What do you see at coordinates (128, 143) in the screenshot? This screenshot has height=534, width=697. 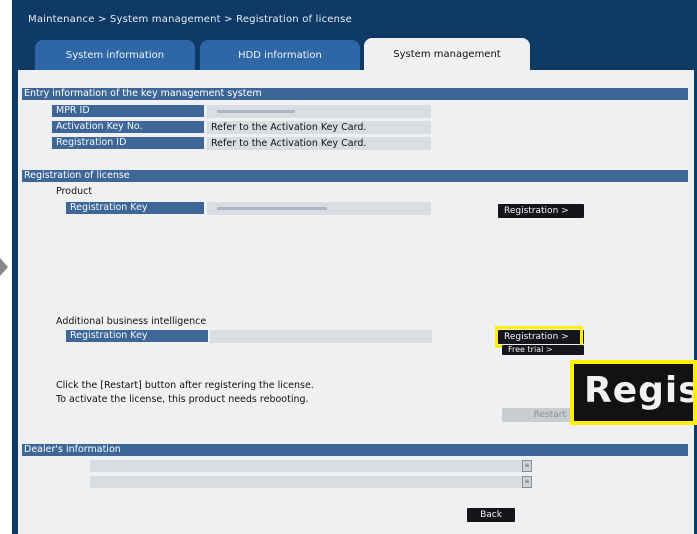 I see `registration-id-label: Registration ID` at bounding box center [128, 143].